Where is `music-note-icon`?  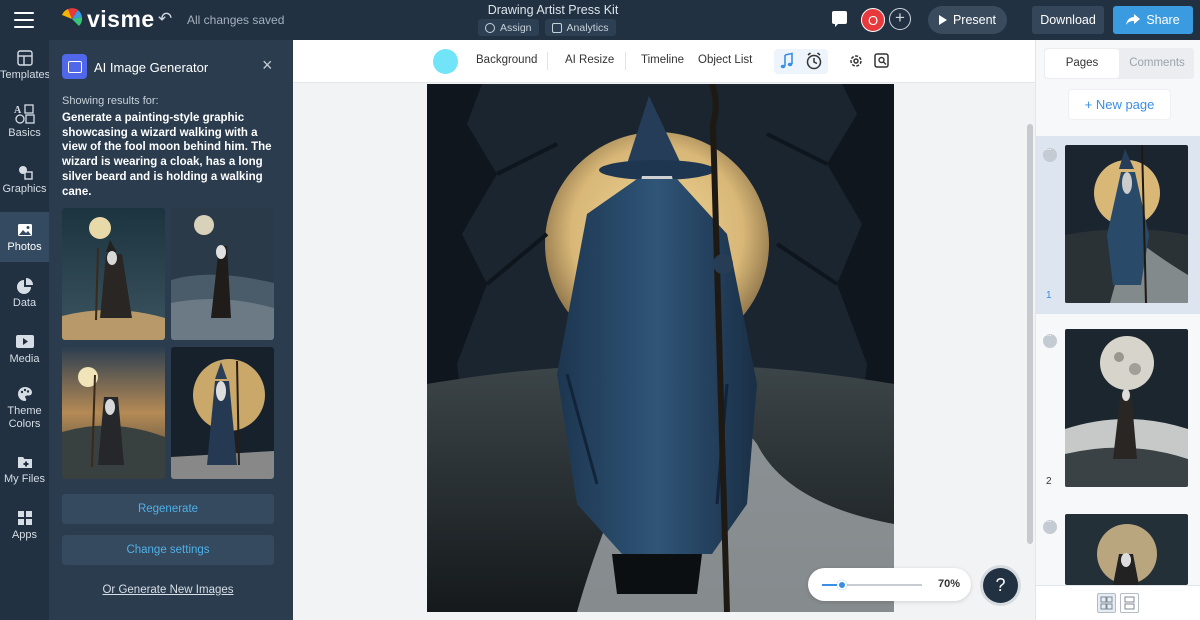
music-note-icon is located at coordinates (787, 61).